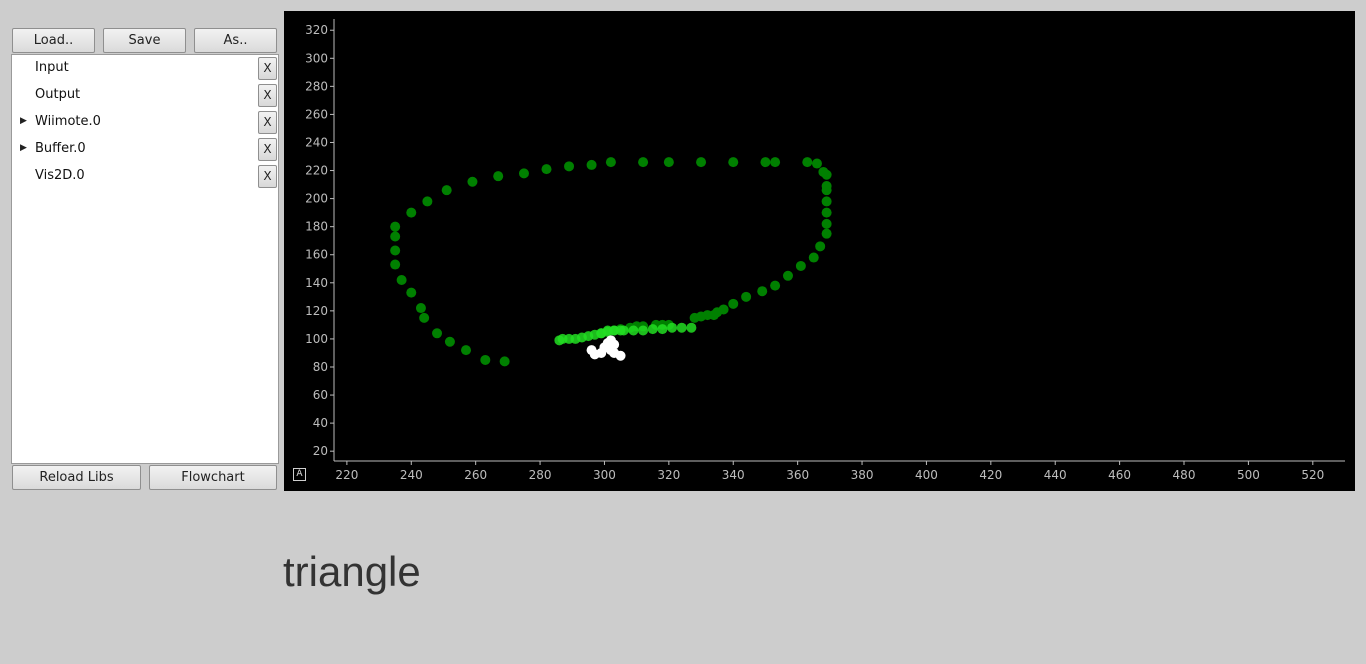 The height and width of the screenshot is (664, 1366). Describe the element at coordinates (299, 474) in the screenshot. I see `auto-scale-button: A` at that location.